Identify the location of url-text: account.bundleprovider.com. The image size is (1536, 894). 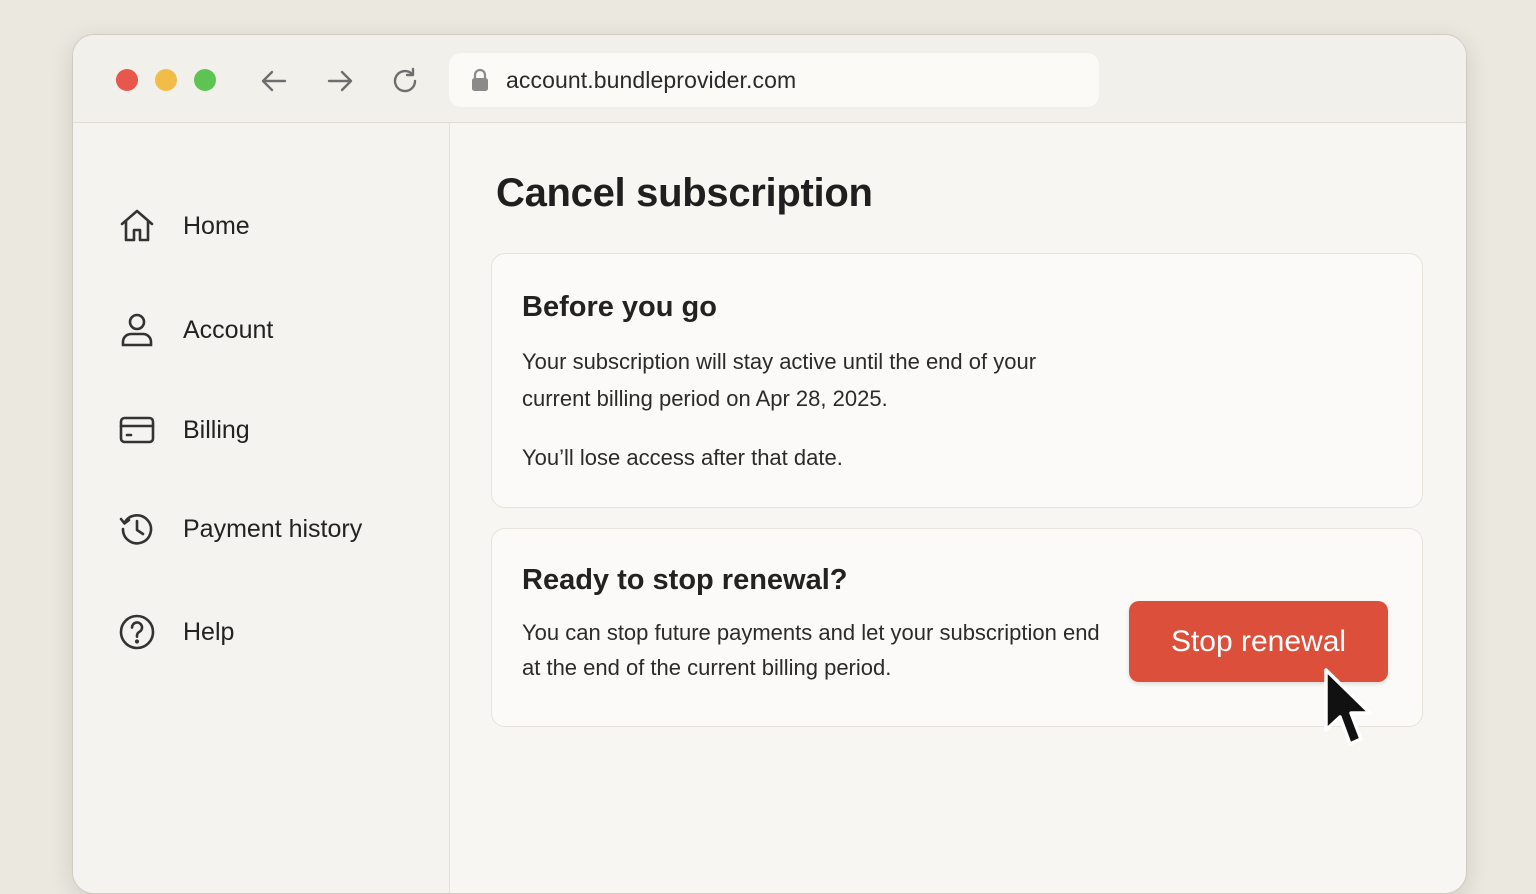
(651, 80).